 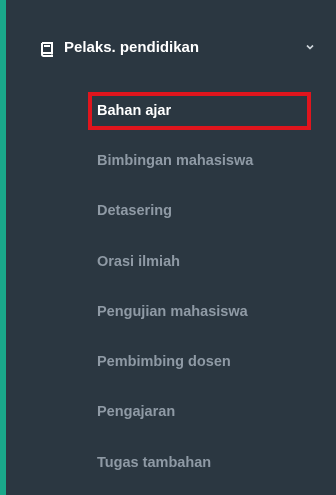 I want to click on sidebar-item-orasi-ilmiah: Orasi ilmiah, so click(x=212, y=262).